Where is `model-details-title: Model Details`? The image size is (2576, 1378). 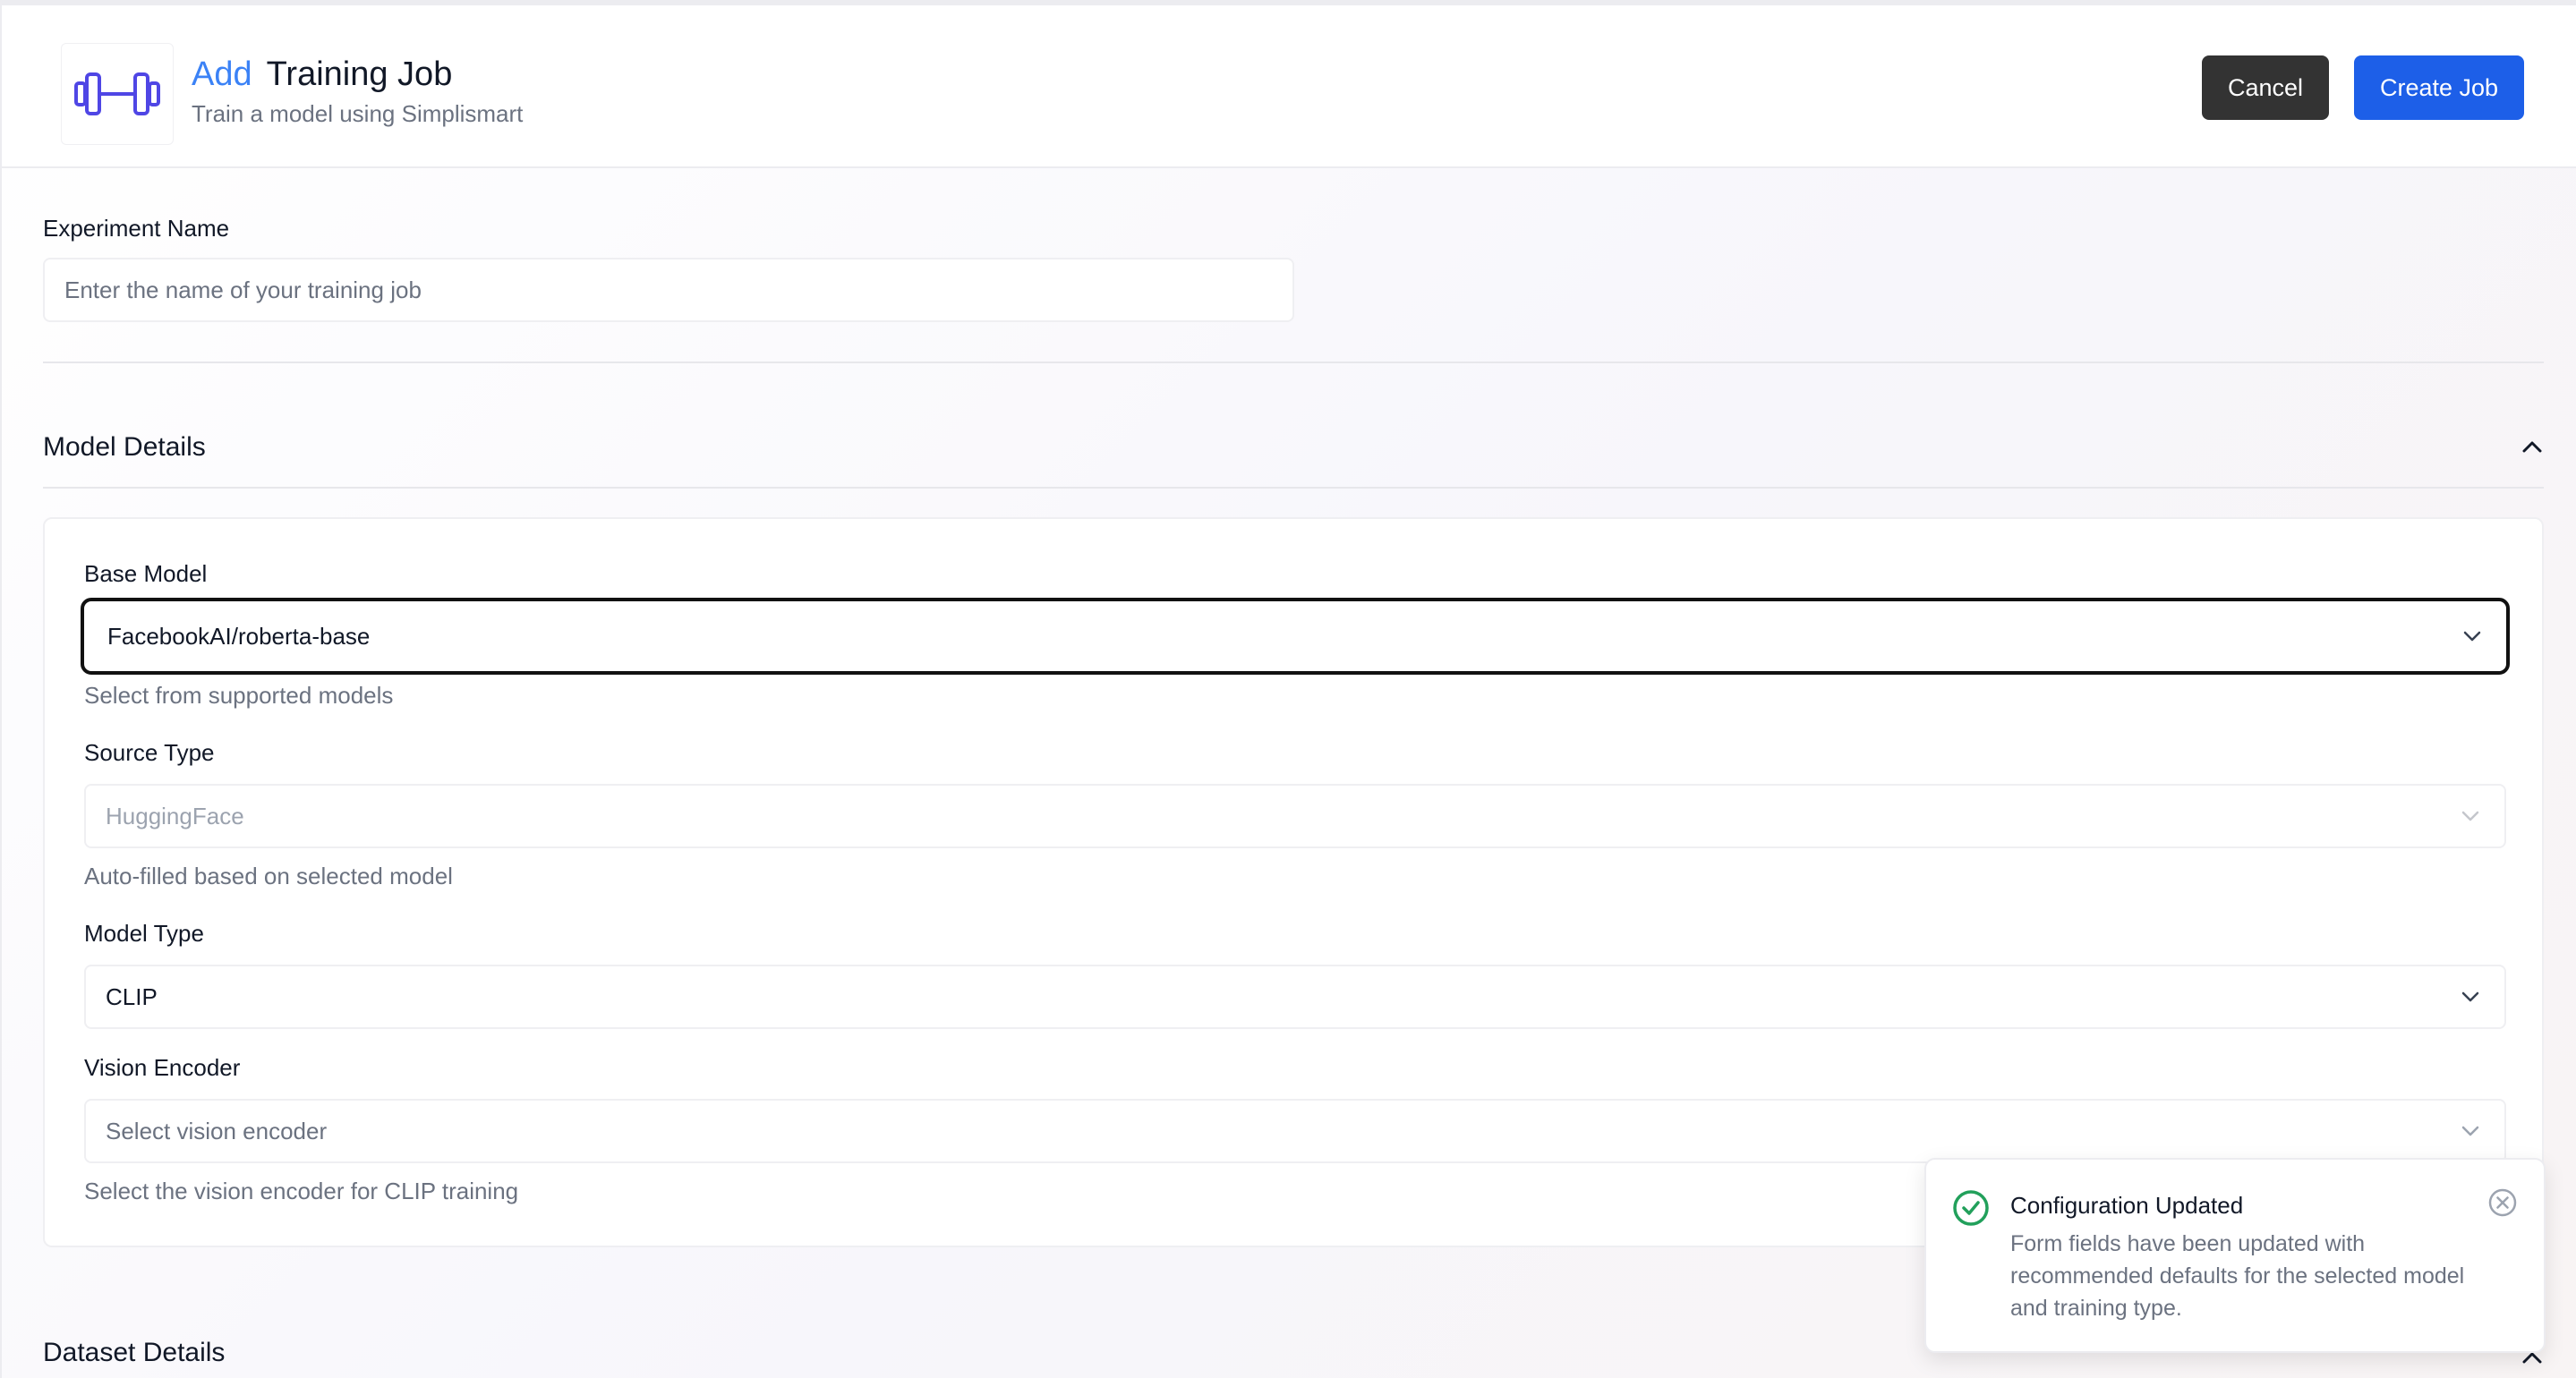 model-details-title: Model Details is located at coordinates (124, 447).